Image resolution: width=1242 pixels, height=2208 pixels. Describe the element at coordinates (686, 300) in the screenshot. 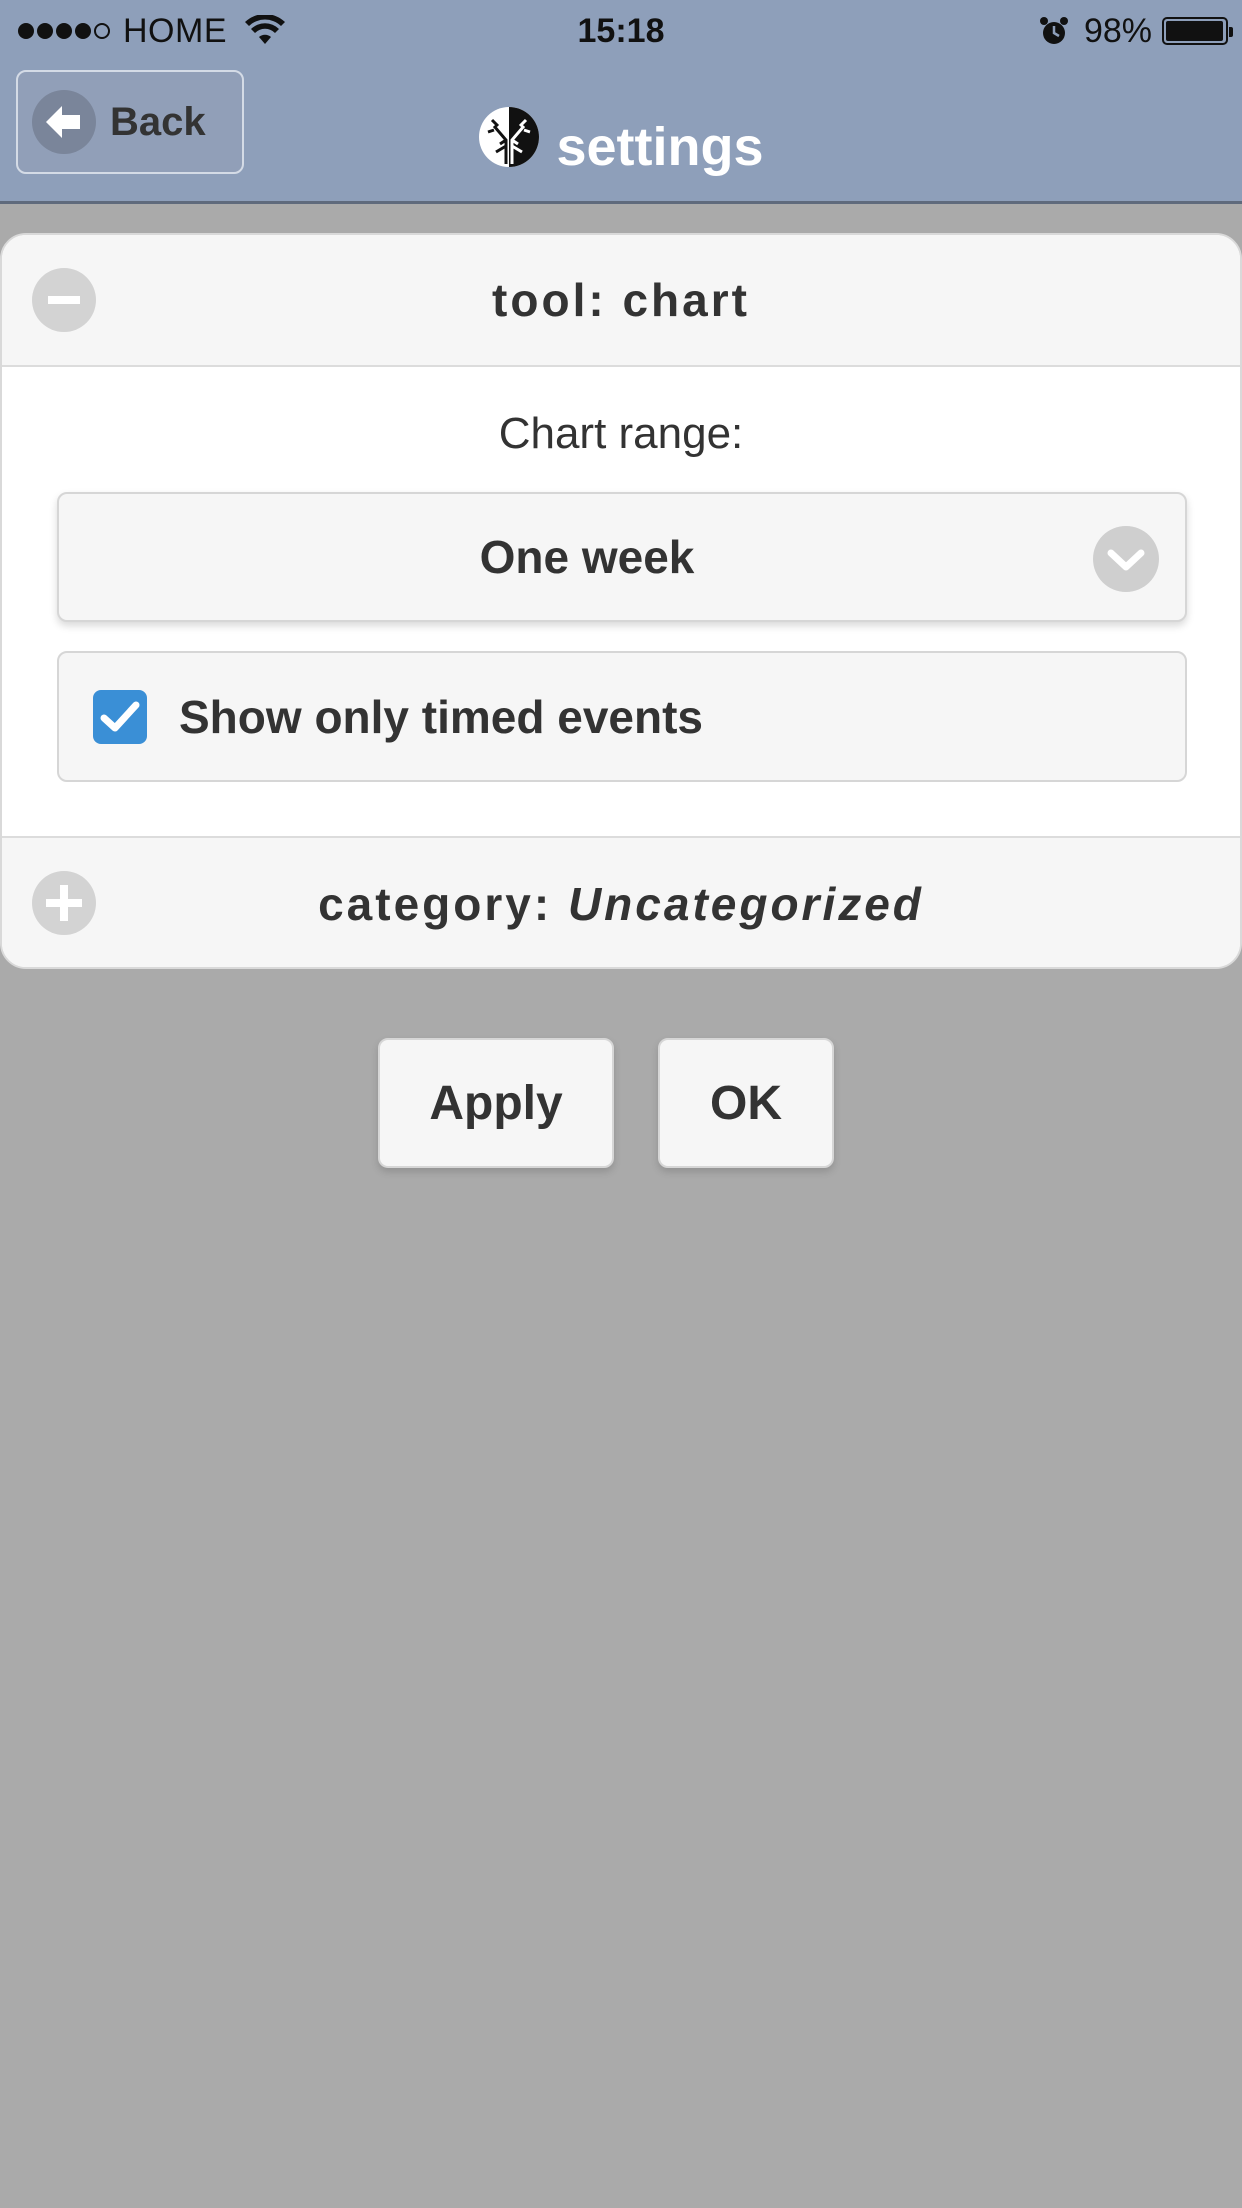

I see `section-title-tool-value: chart` at that location.